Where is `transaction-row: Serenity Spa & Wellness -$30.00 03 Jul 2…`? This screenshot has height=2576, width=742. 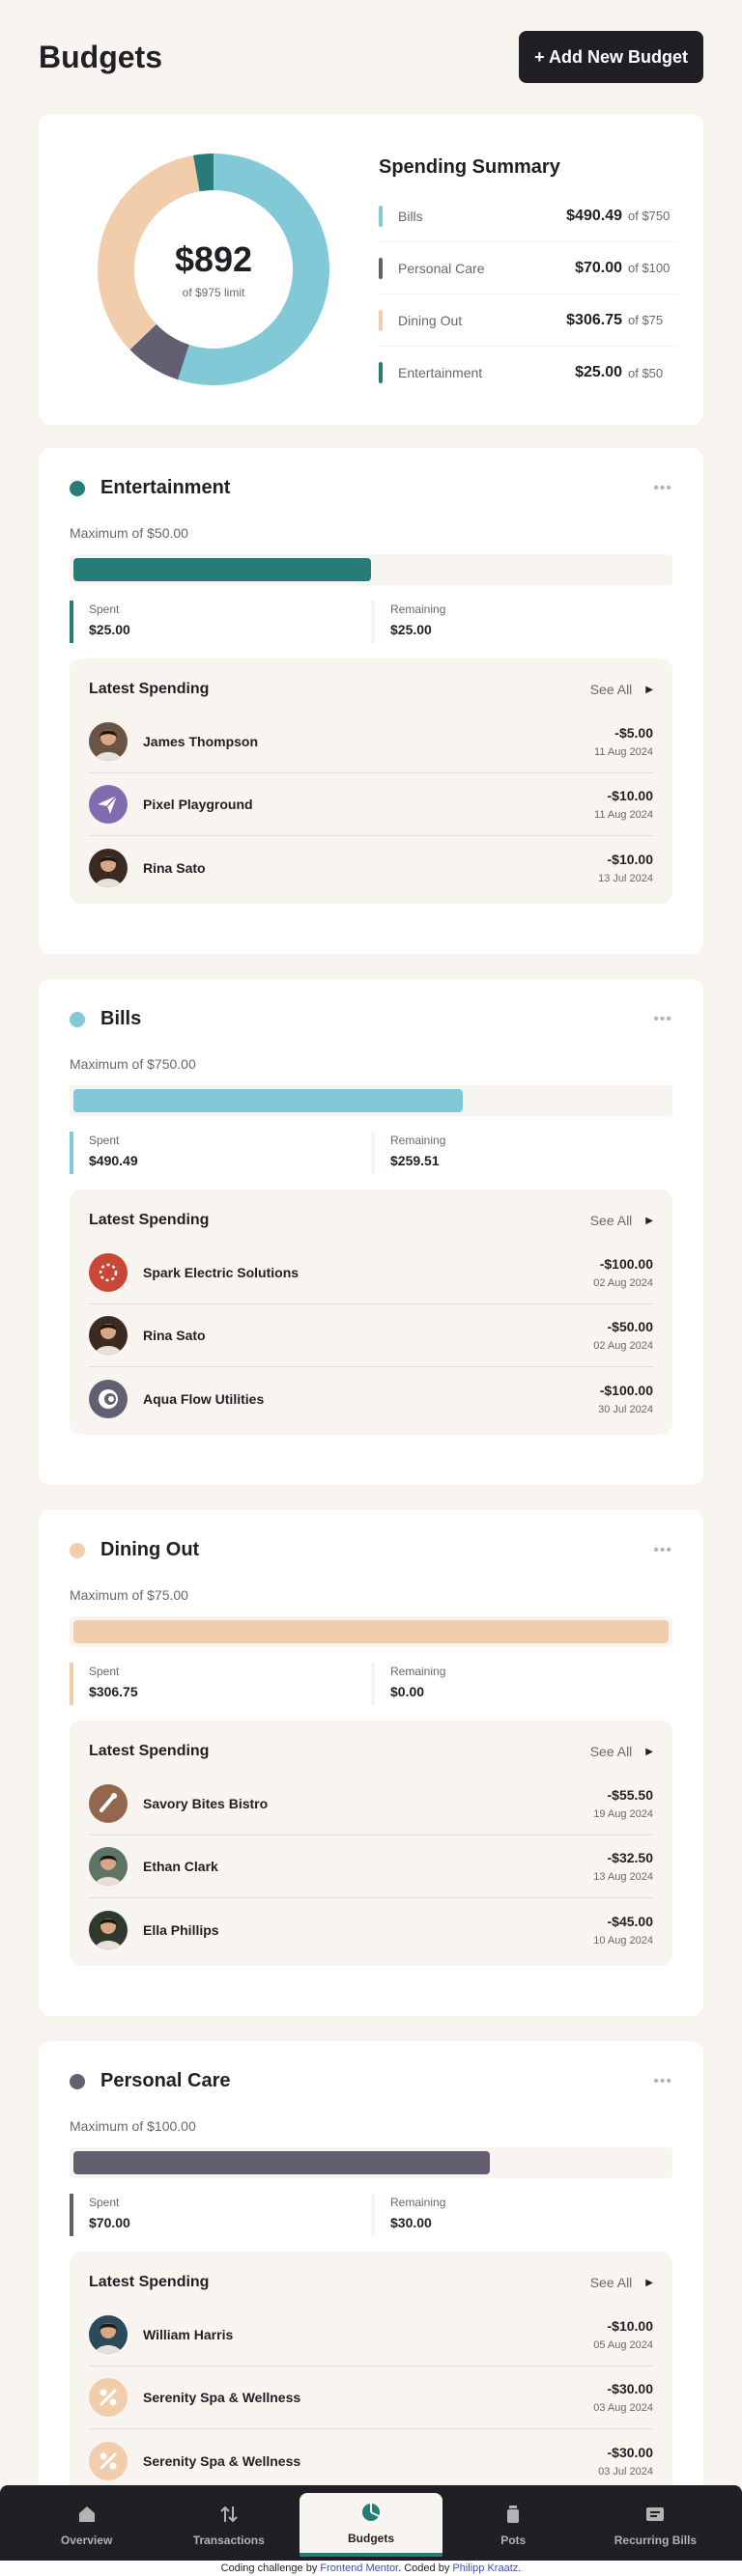
transaction-row: Serenity Spa & Wellness -$30.00 03 Jul 2… is located at coordinates (371, 2461).